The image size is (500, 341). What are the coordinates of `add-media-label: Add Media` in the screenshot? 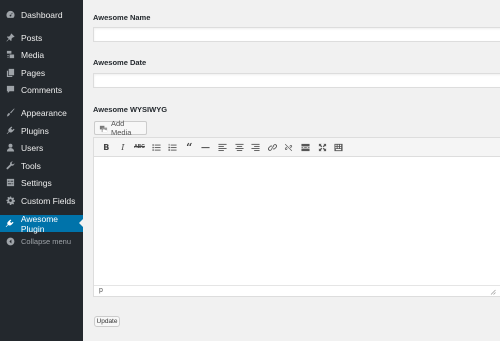 It's located at (121, 128).